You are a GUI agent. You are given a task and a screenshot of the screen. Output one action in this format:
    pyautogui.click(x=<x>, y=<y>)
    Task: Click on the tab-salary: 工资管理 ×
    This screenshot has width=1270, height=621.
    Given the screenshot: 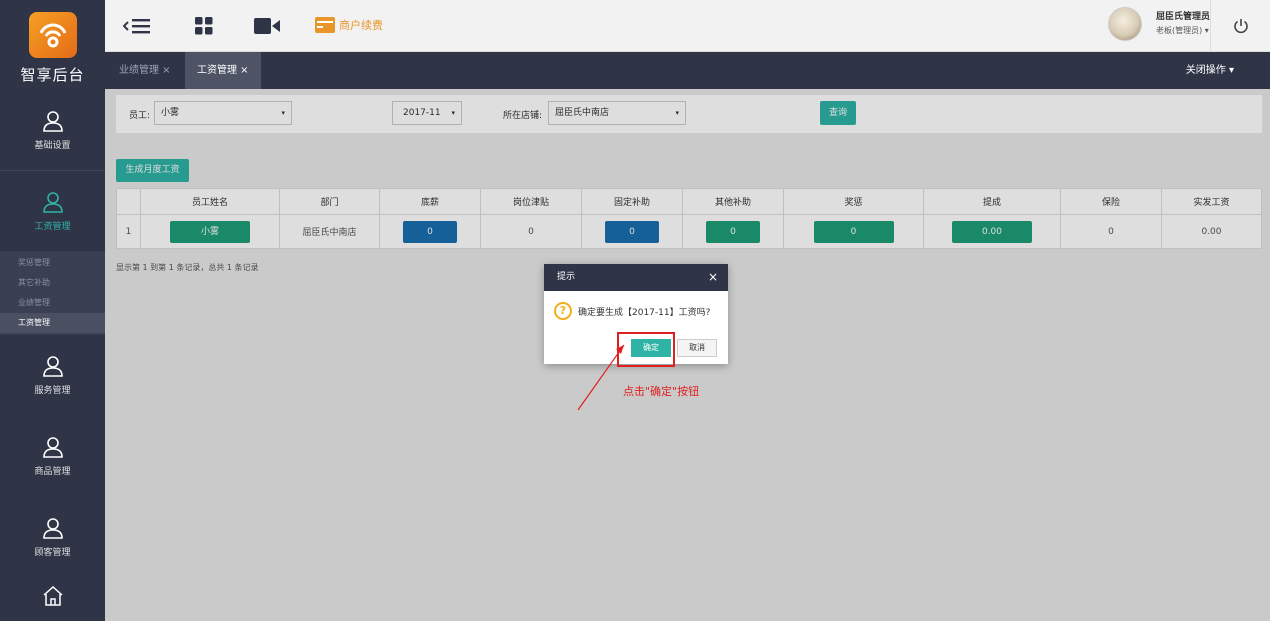 What is the action you would take?
    pyautogui.click(x=223, y=70)
    